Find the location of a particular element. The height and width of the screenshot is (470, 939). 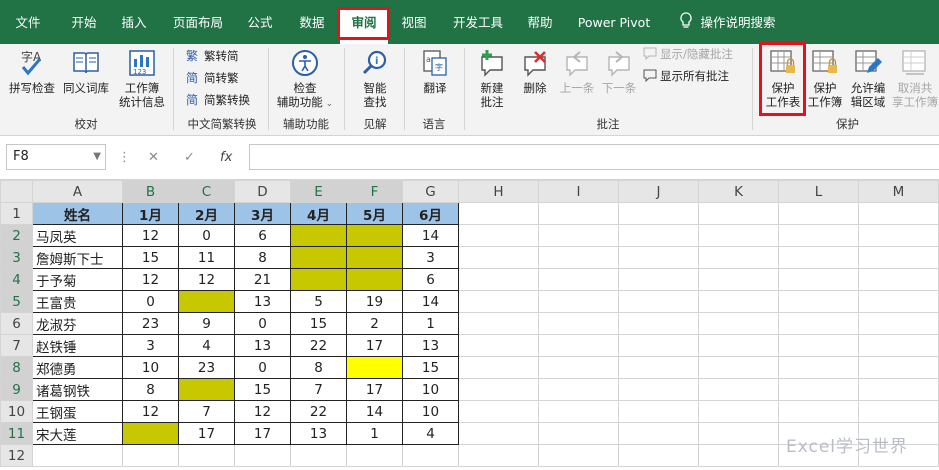

cell: 3月 is located at coordinates (262, 213).